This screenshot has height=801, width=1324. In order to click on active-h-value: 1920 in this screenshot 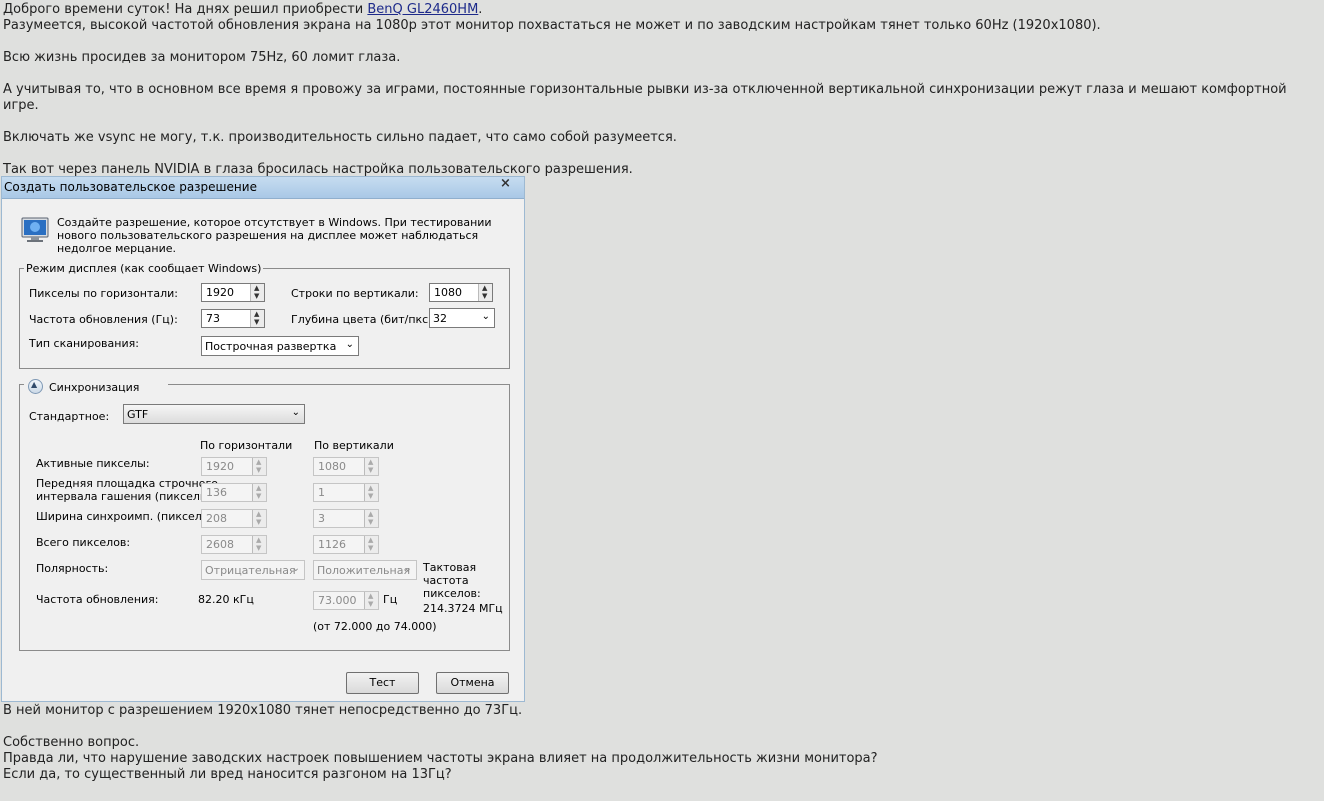, I will do `click(220, 466)`.